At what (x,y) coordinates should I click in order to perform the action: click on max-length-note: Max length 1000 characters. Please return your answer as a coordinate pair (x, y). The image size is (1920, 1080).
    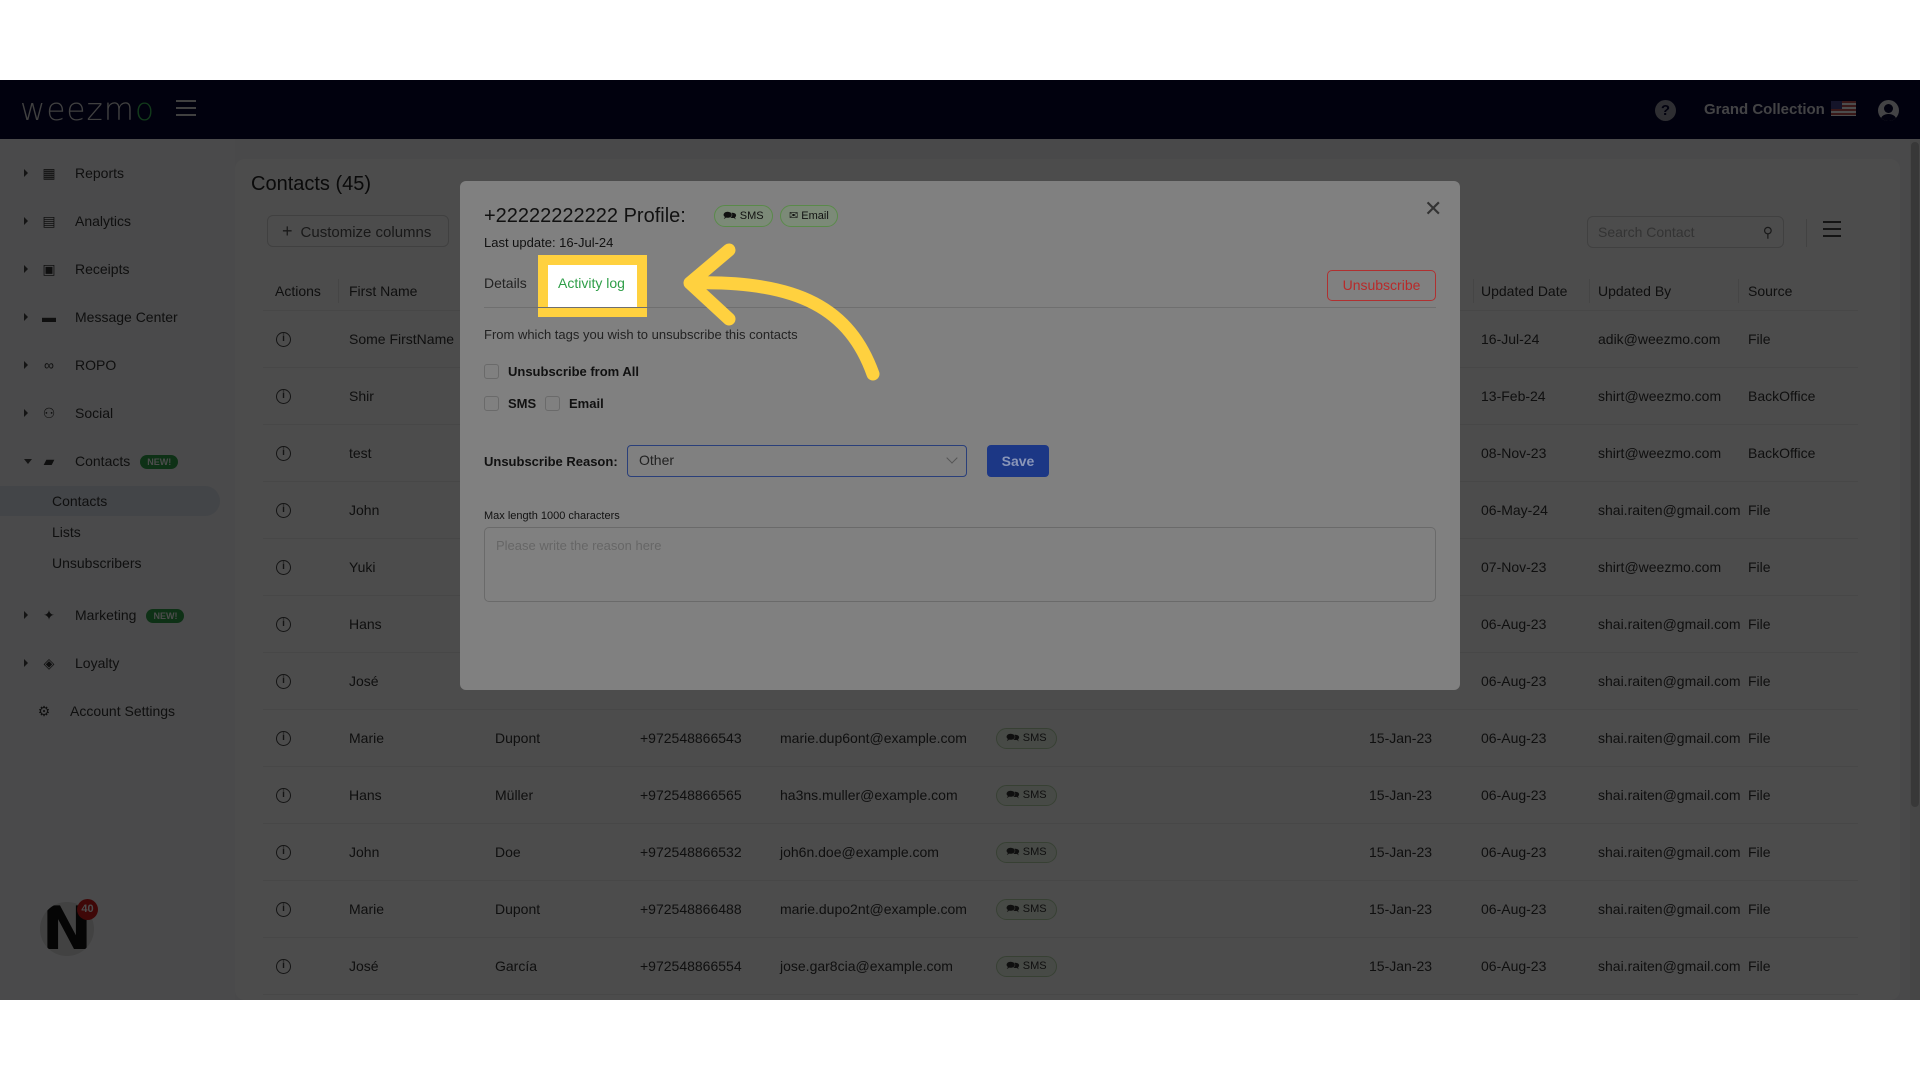
    Looking at the image, I should click on (552, 516).